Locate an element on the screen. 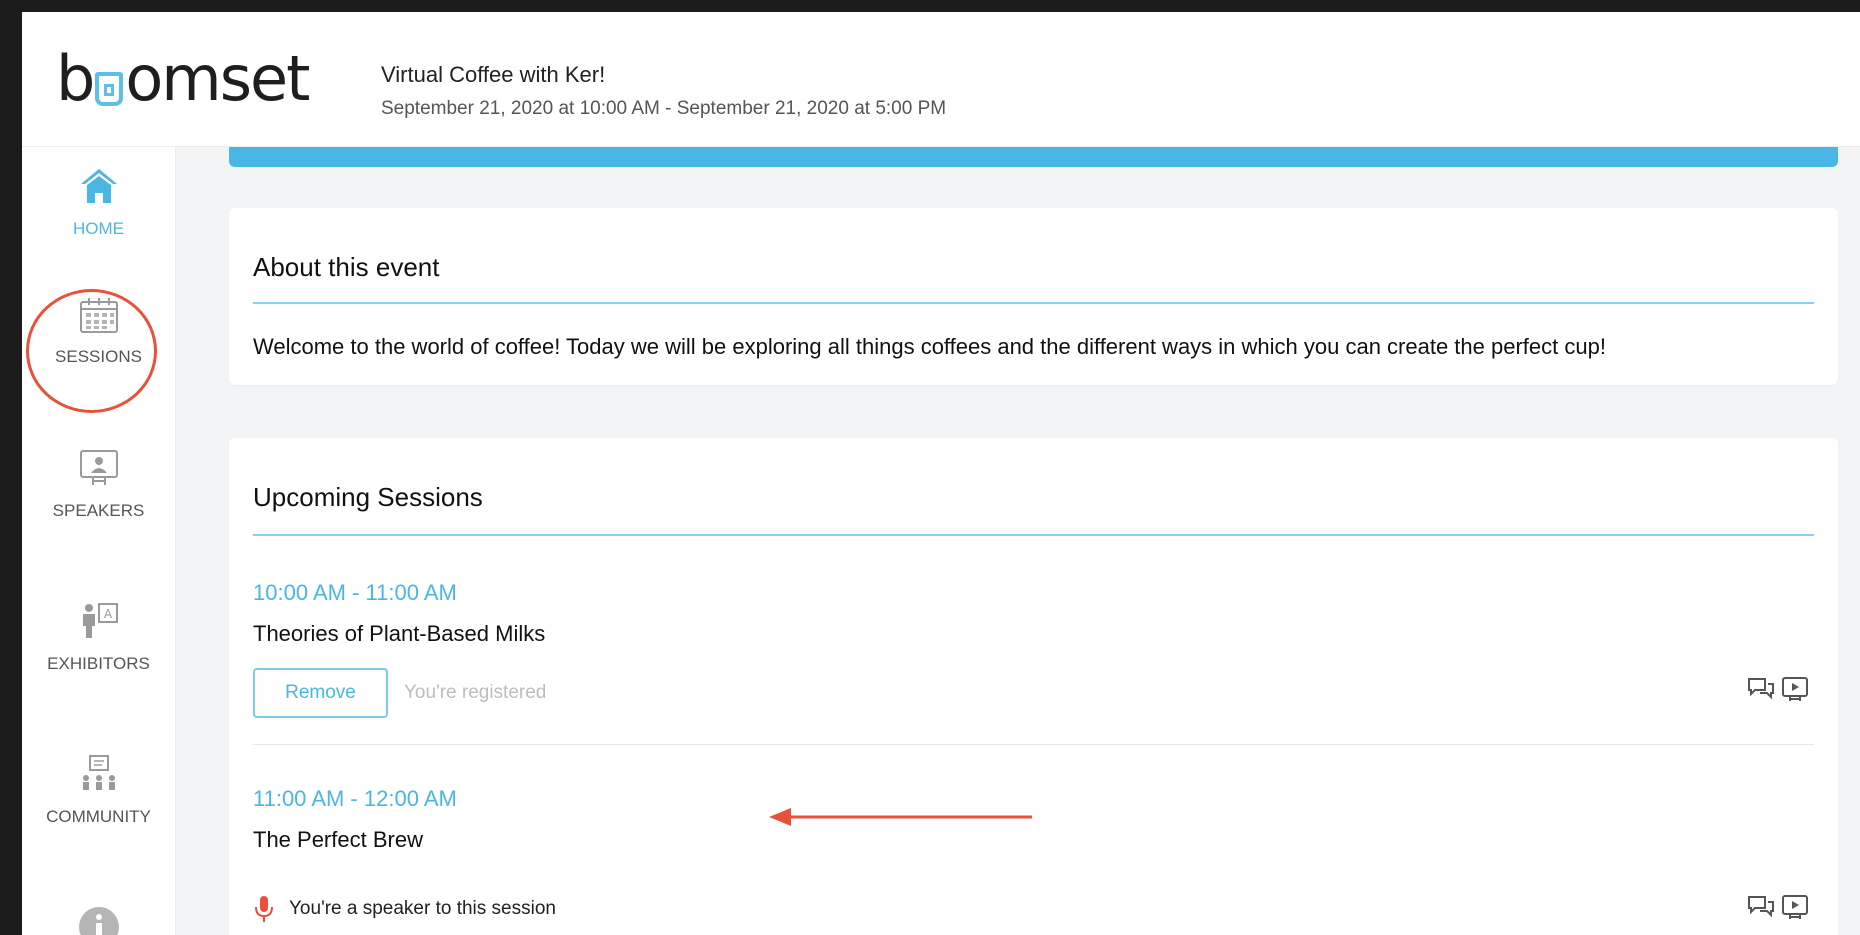 This screenshot has height=935, width=1860. about-title: About this event is located at coordinates (346, 267).